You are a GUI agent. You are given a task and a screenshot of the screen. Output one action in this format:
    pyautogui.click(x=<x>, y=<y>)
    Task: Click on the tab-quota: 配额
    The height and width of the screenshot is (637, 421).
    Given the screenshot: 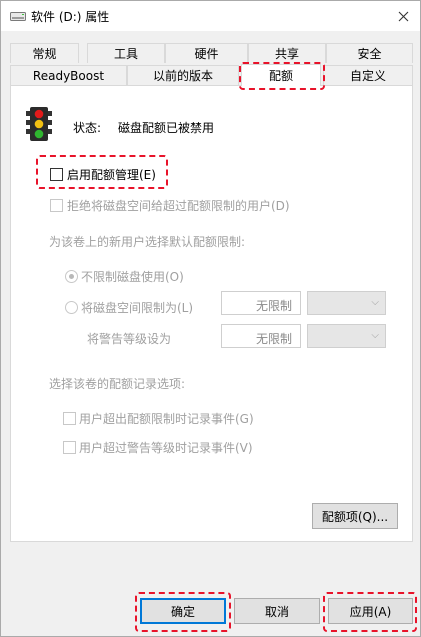 What is the action you would take?
    pyautogui.click(x=281, y=75)
    